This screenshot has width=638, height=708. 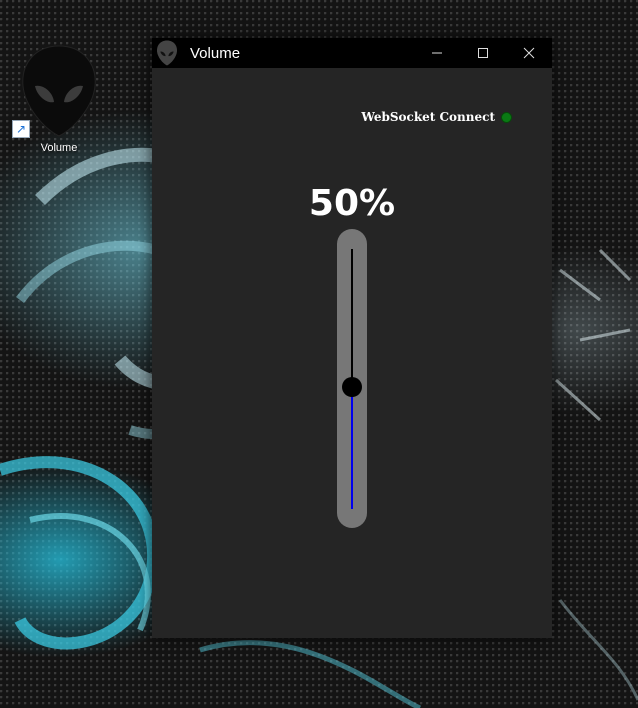 What do you see at coordinates (352, 448) in the screenshot?
I see `slider-fill` at bounding box center [352, 448].